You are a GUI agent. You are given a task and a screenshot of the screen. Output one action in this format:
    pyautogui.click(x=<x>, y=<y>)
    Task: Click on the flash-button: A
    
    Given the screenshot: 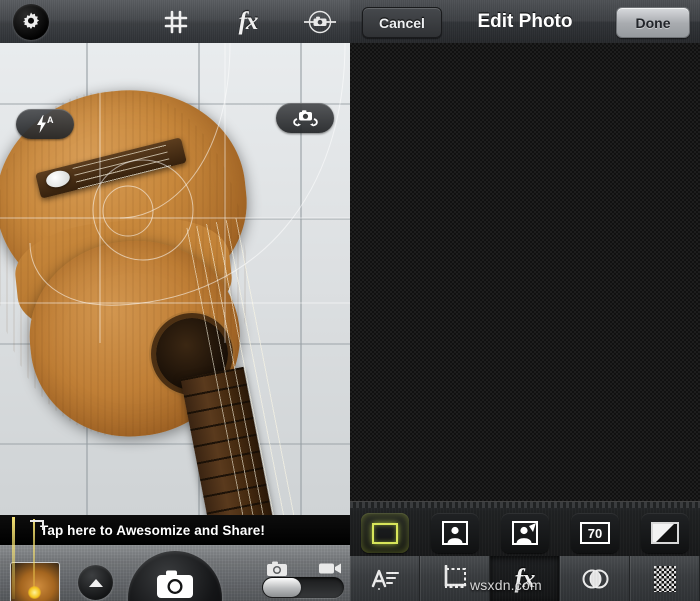 What is the action you would take?
    pyautogui.click(x=45, y=124)
    